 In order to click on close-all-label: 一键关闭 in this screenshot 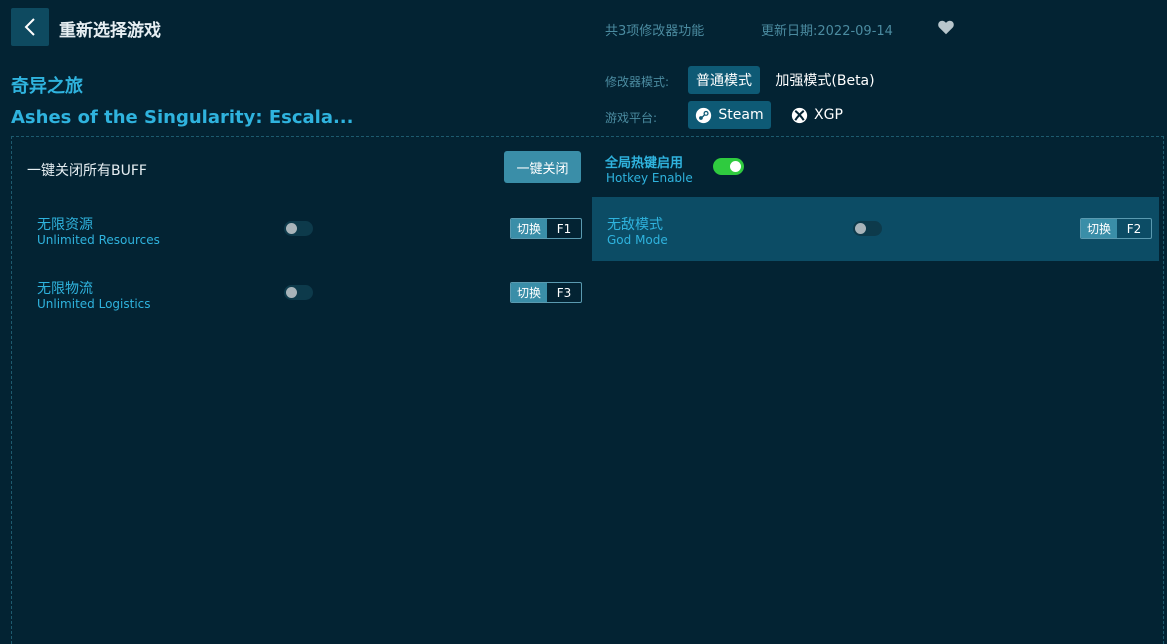, I will do `click(542, 169)`.